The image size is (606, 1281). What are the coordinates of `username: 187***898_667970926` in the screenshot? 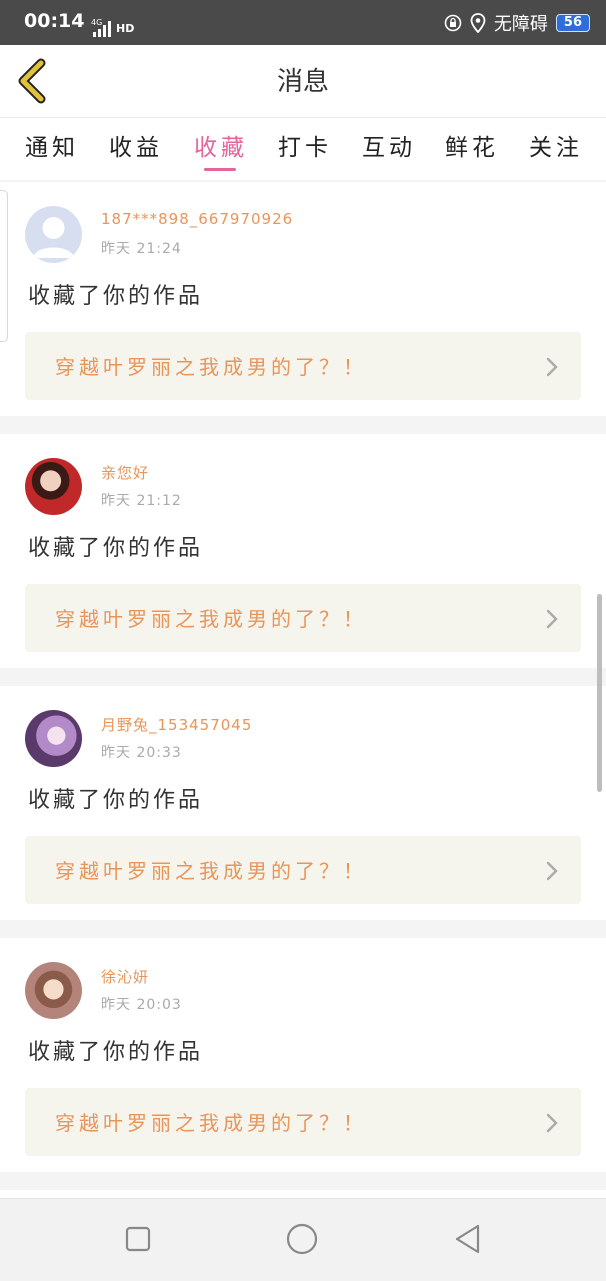 It's located at (197, 219).